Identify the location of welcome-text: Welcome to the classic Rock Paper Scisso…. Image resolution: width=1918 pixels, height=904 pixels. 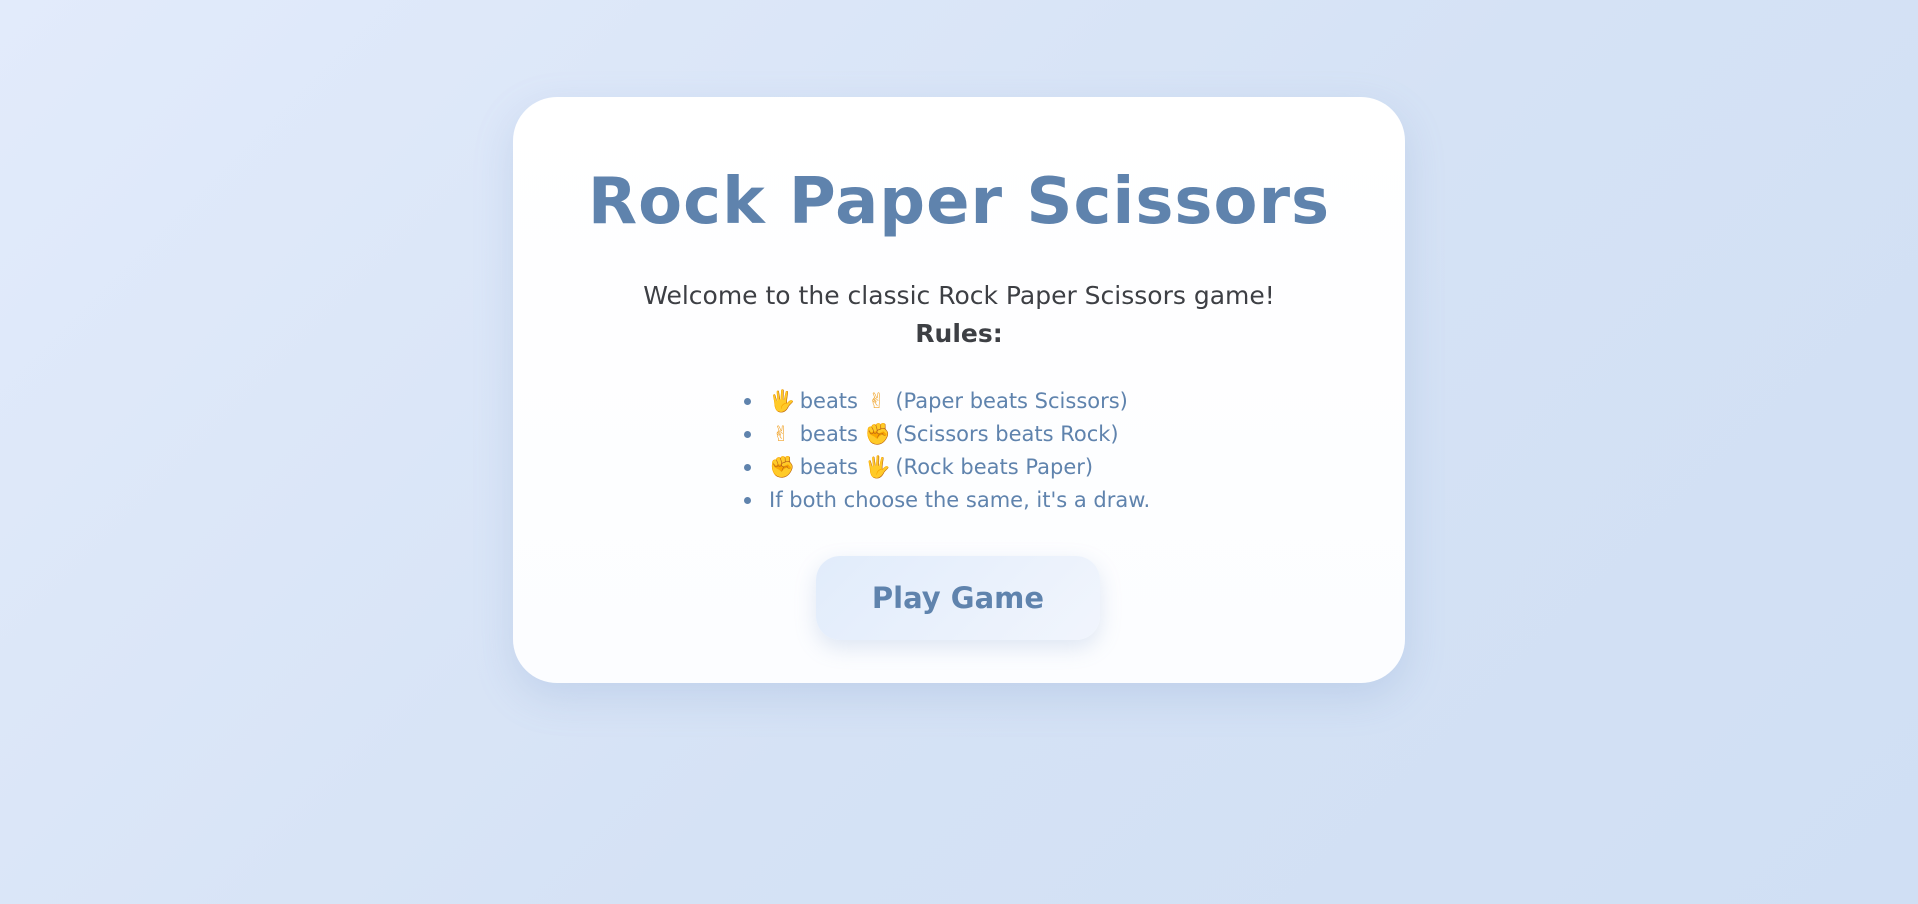
(959, 295).